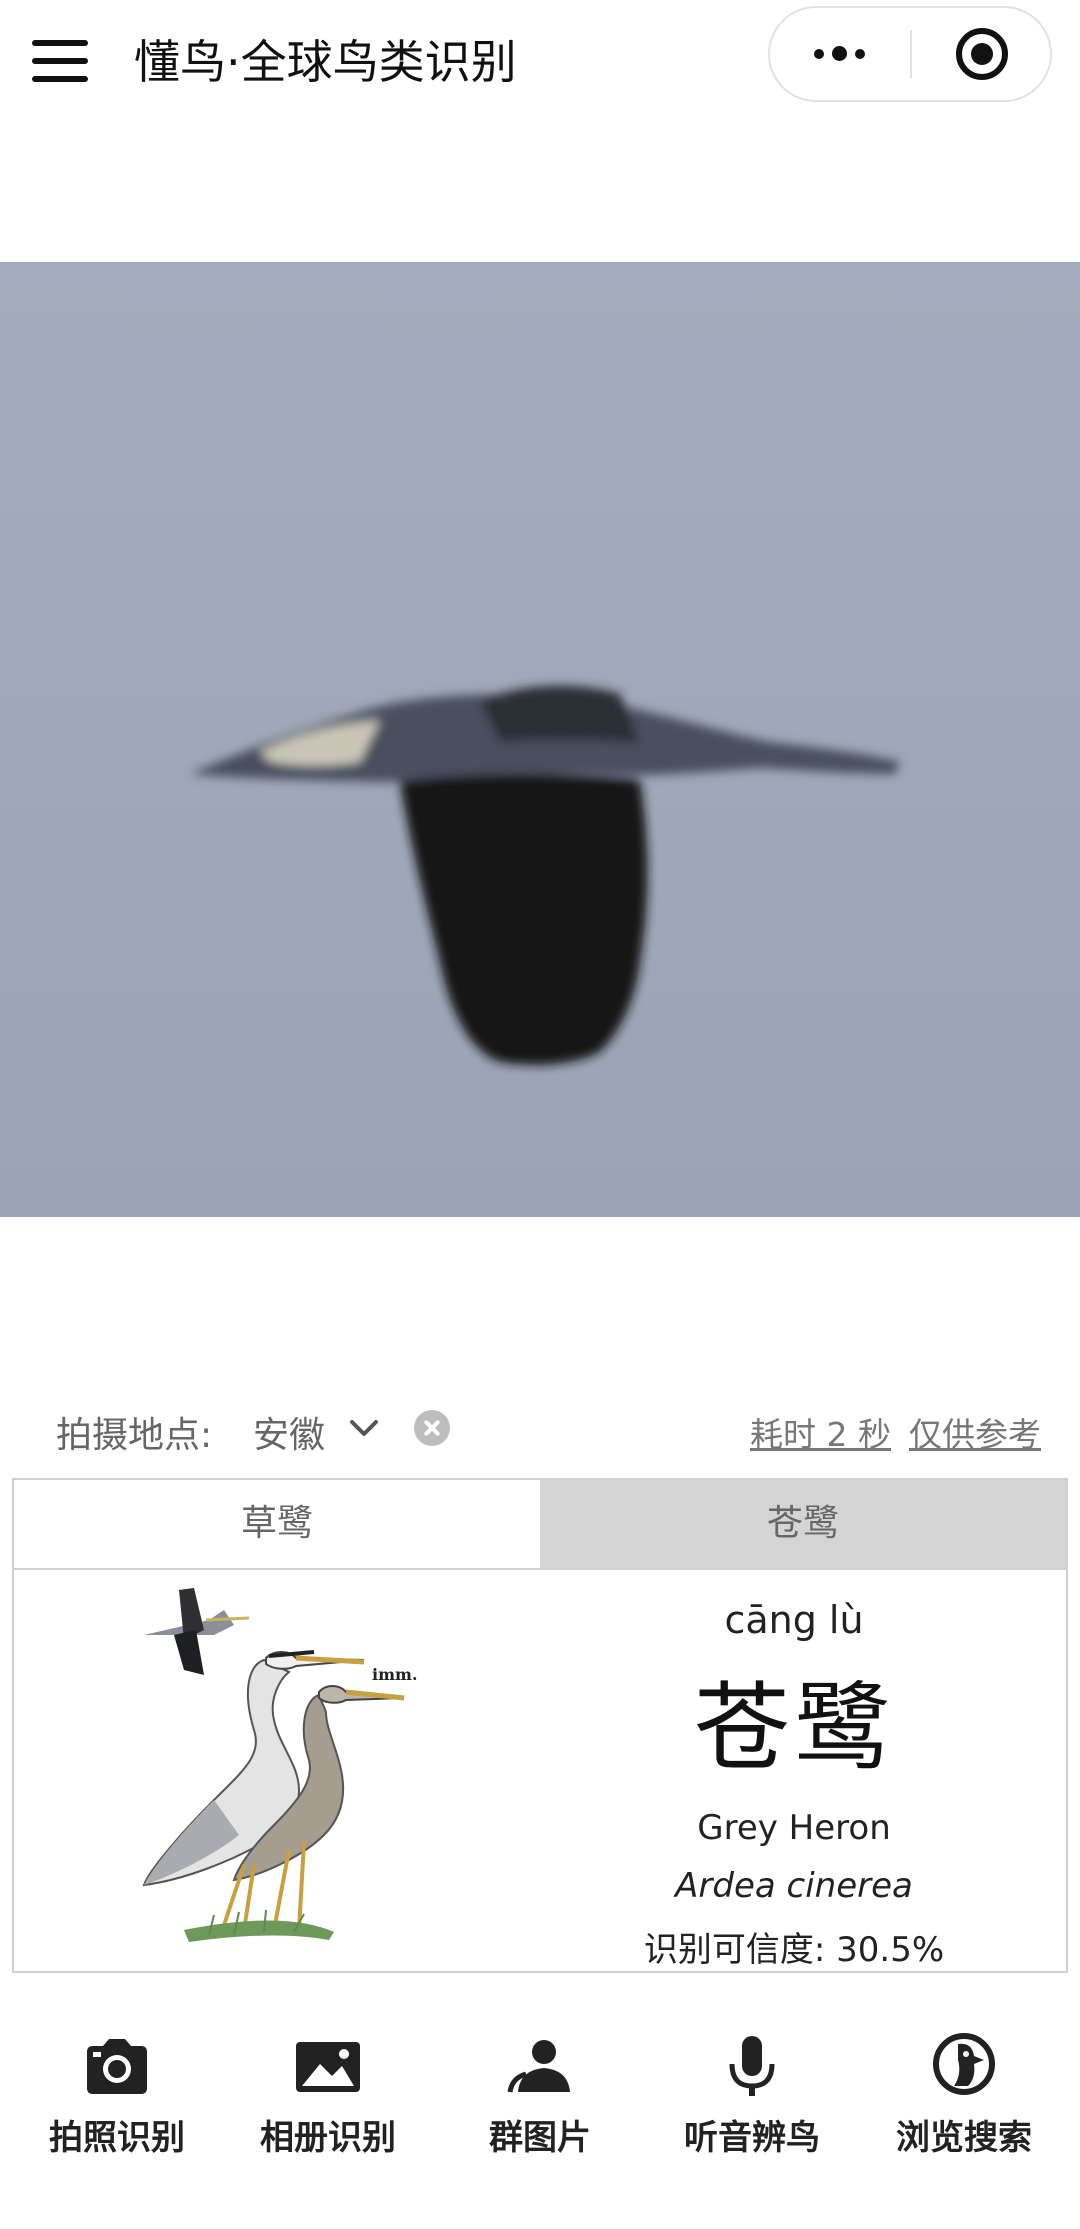 The width and height of the screenshot is (1080, 2229). What do you see at coordinates (328, 2067) in the screenshot?
I see `image-icon` at bounding box center [328, 2067].